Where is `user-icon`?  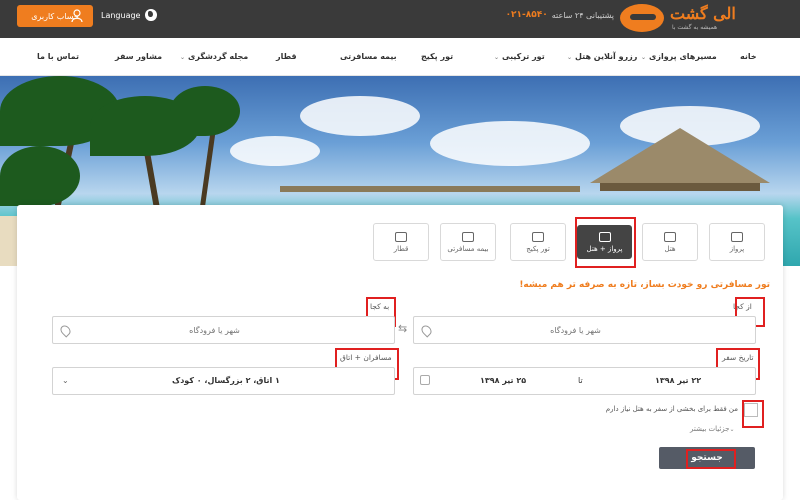
user-icon is located at coordinates (77, 16).